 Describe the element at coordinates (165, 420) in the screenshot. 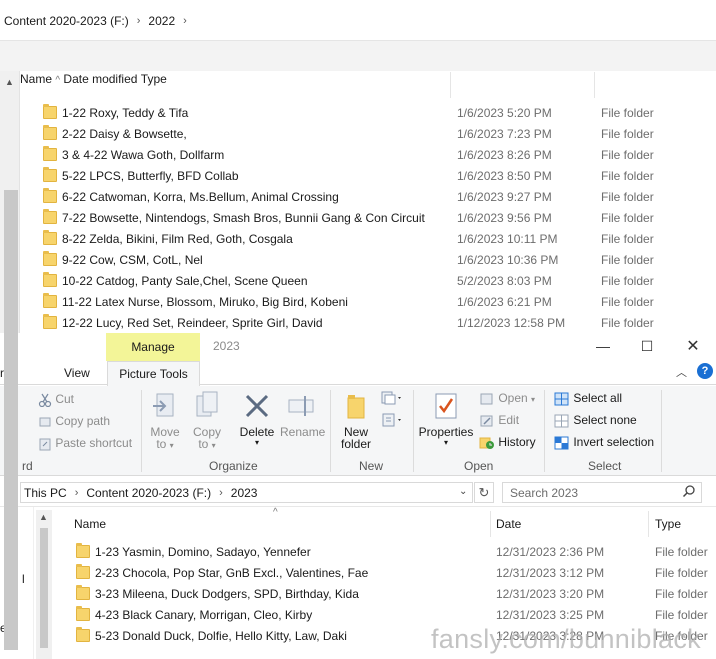

I see `move-to-button: Move to ▾` at that location.